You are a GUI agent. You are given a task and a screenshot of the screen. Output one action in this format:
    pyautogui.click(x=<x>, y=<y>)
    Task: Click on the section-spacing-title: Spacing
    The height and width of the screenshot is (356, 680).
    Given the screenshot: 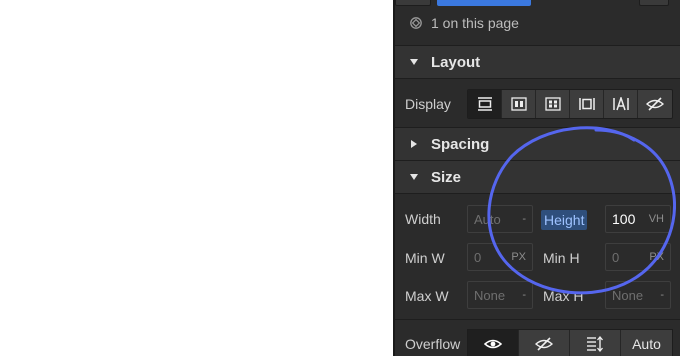 What is the action you would take?
    pyautogui.click(x=460, y=144)
    